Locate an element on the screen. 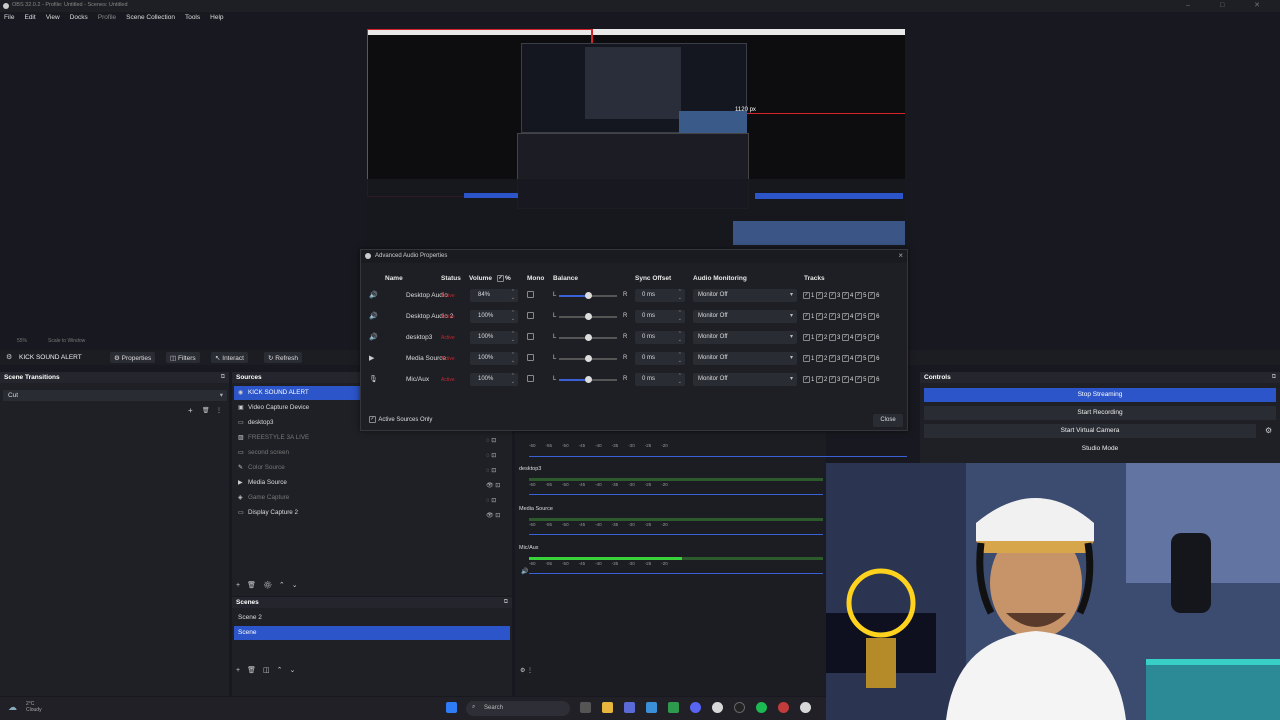 This screenshot has width=1280, height=720. refresh-button: ↻ Refresh is located at coordinates (283, 357).